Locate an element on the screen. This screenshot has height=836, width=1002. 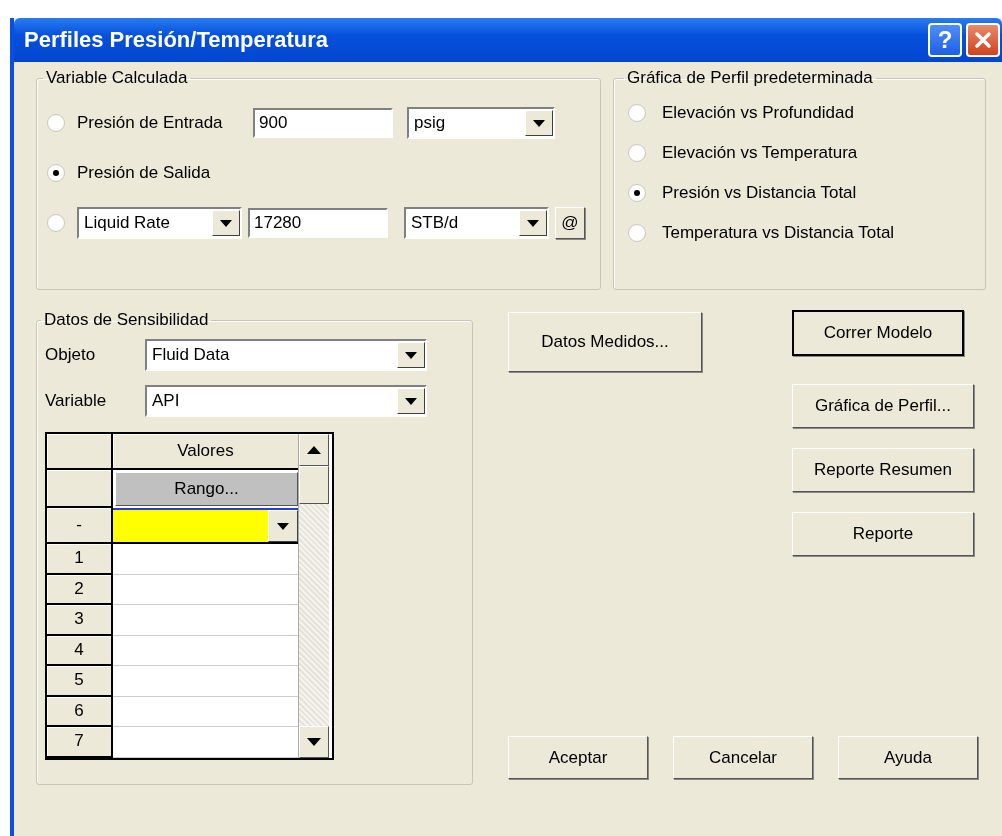
edit-cell is located at coordinates (205, 526).